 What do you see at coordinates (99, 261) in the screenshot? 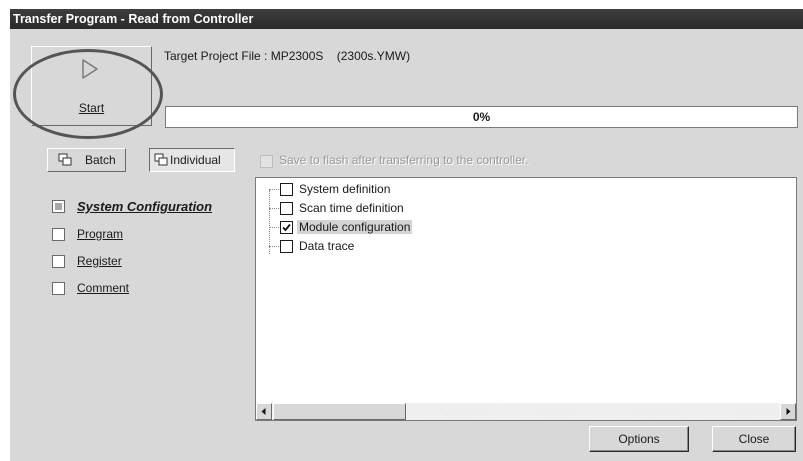
I see `category-label: Register` at bounding box center [99, 261].